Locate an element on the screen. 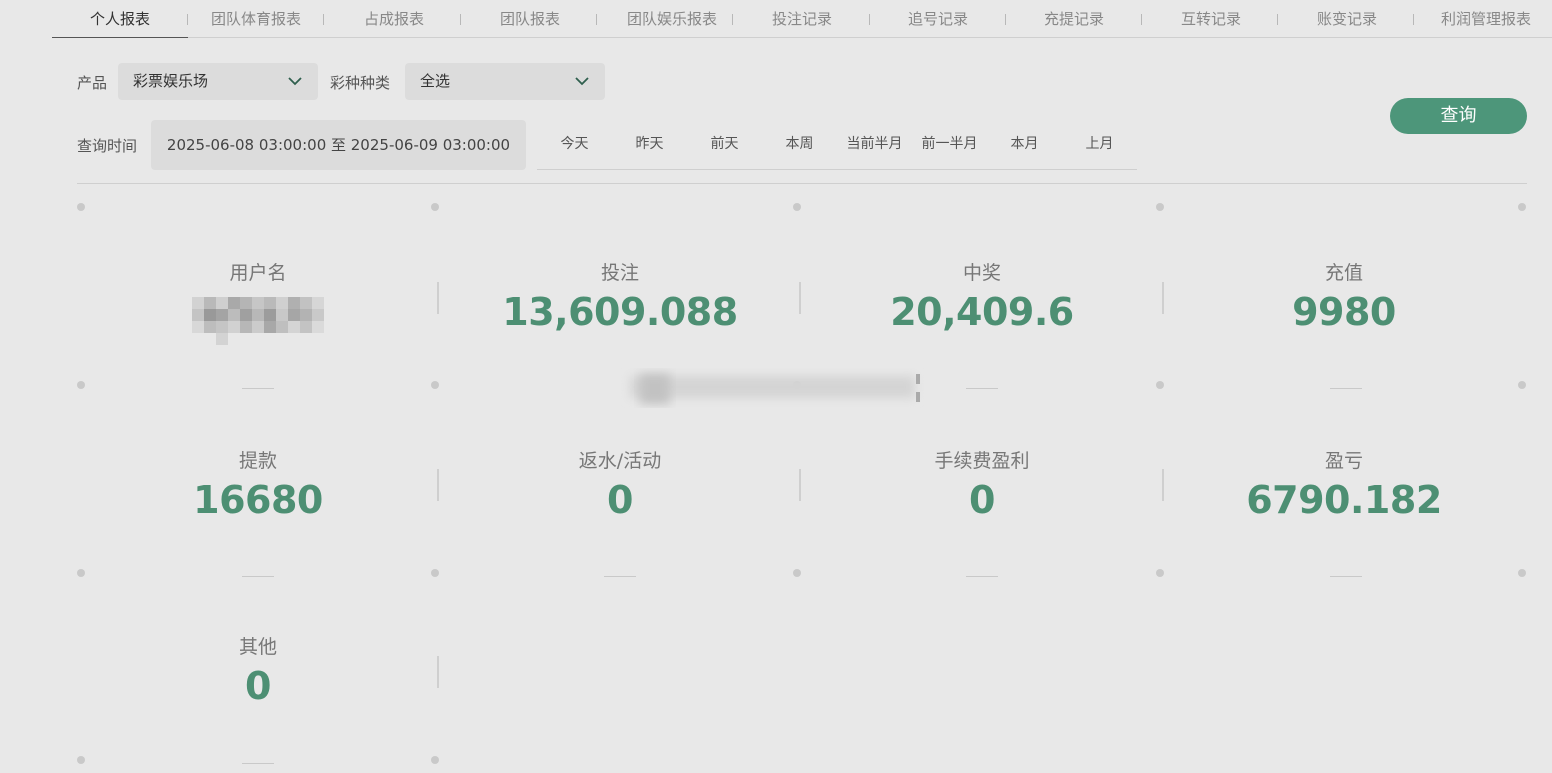 Image resolution: width=1552 pixels, height=773 pixels. tab-chase-records: 追号记录 is located at coordinates (938, 19).